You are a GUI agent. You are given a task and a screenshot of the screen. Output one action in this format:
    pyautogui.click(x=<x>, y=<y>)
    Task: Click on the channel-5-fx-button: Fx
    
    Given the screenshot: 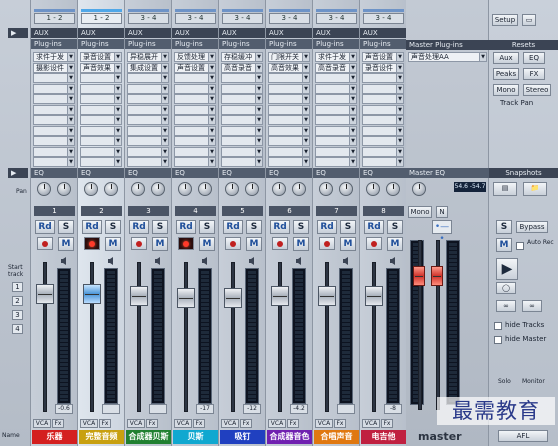 What is the action you would take?
    pyautogui.click(x=246, y=423)
    